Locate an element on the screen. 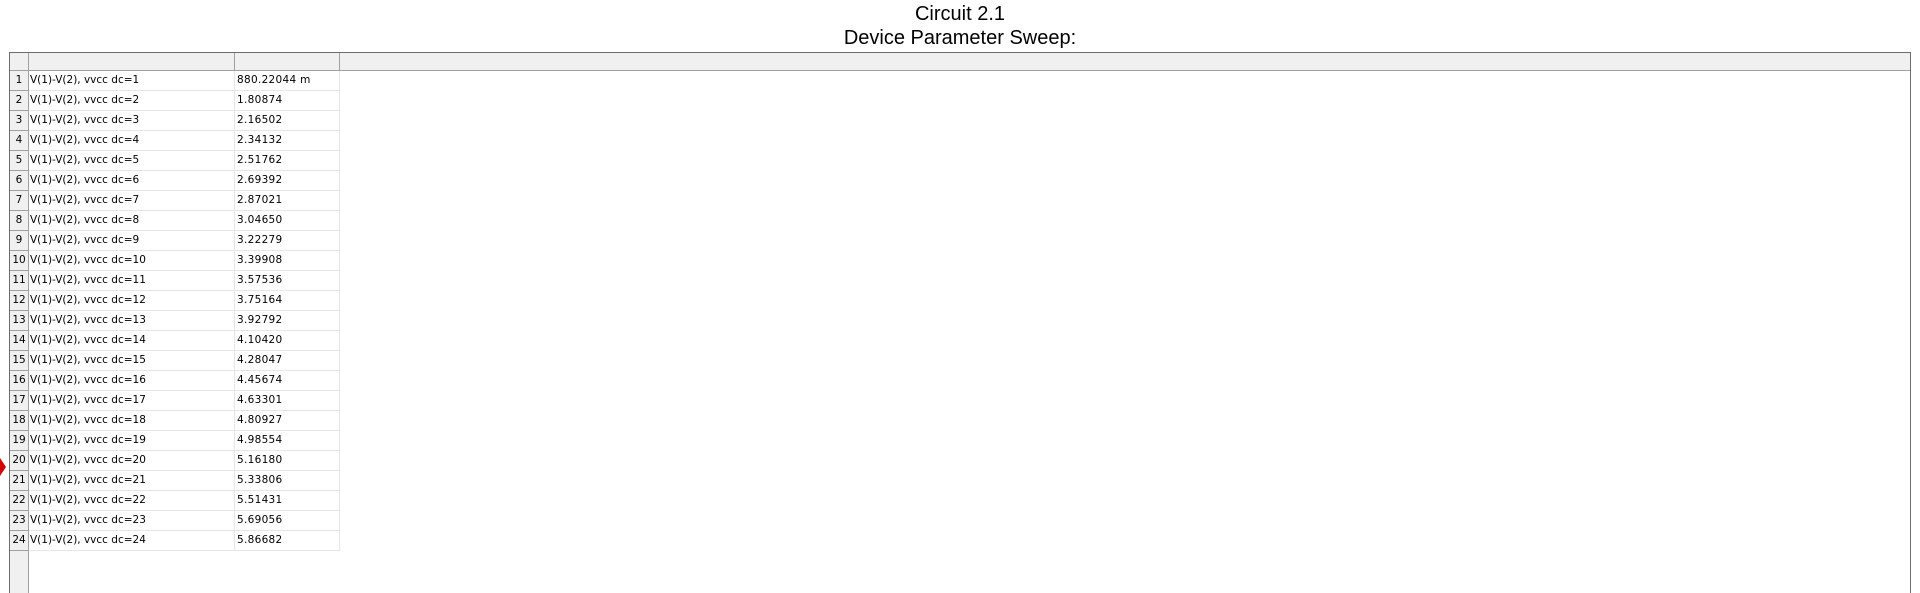  table-row: 16 V(1)-V(2), vvcc dc=16 4.45674 is located at coordinates (960, 381).